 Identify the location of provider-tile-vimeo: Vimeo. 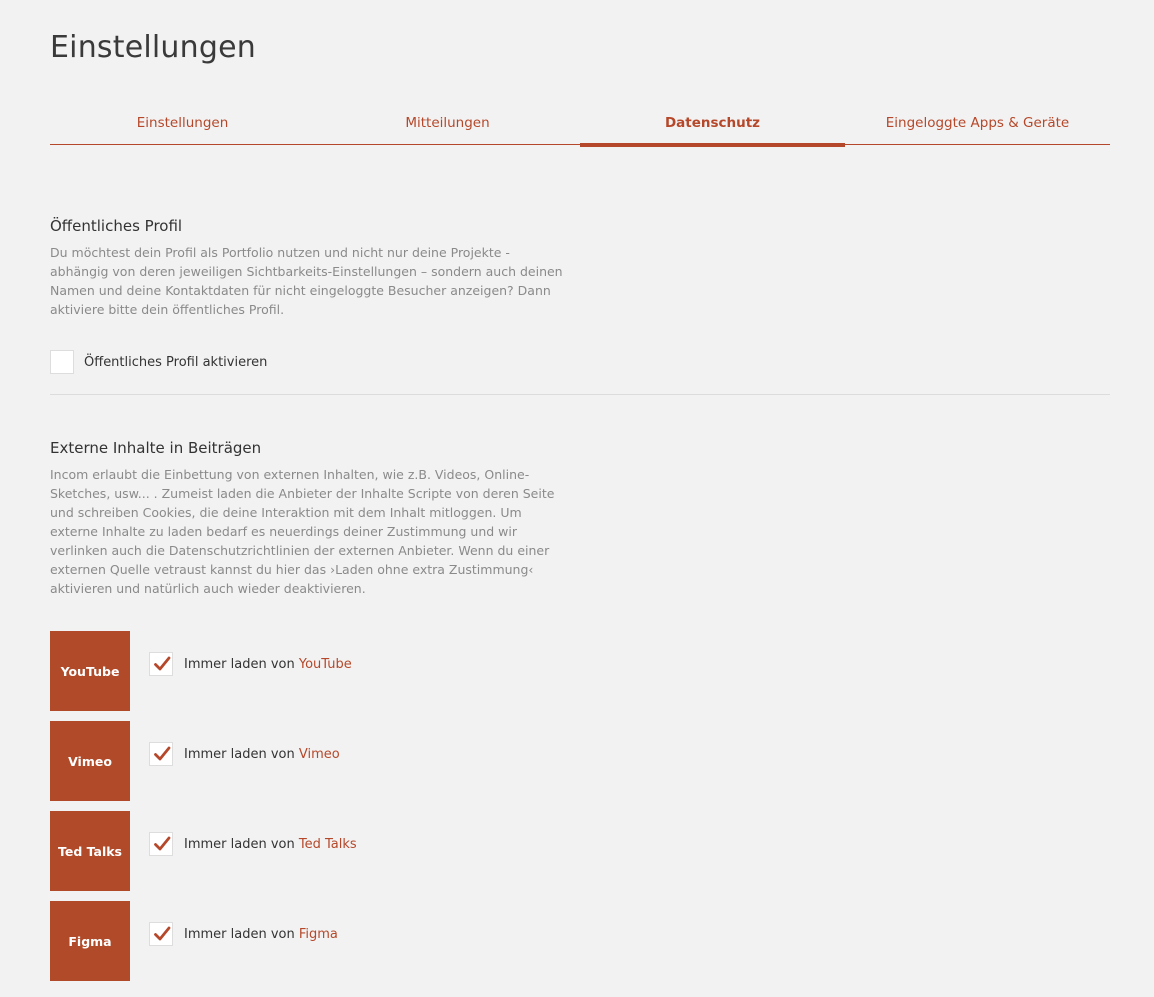
(90, 761).